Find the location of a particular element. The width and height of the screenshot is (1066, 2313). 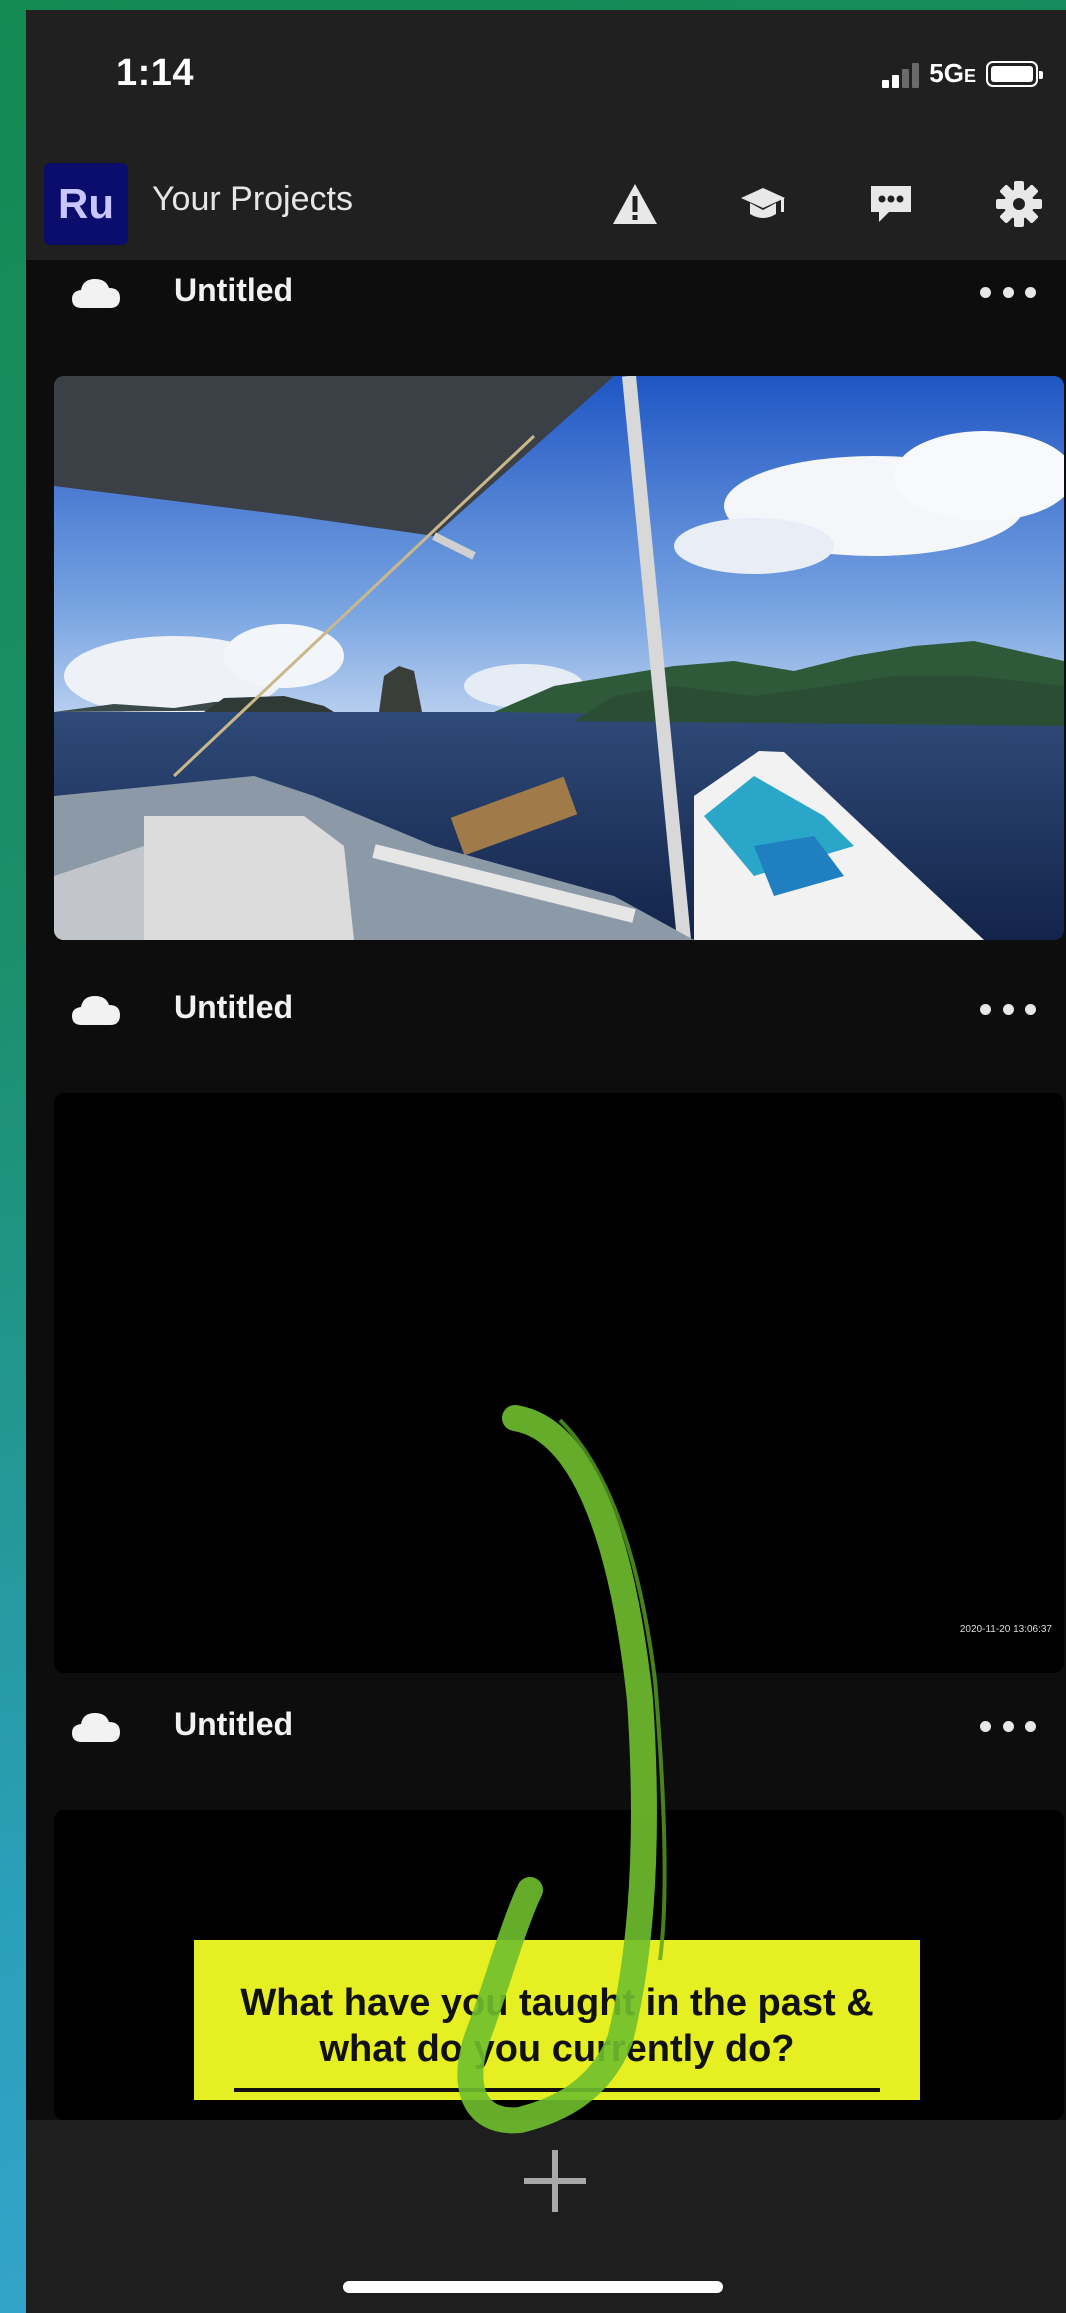

graduation-cap-icon is located at coordinates (763, 204).